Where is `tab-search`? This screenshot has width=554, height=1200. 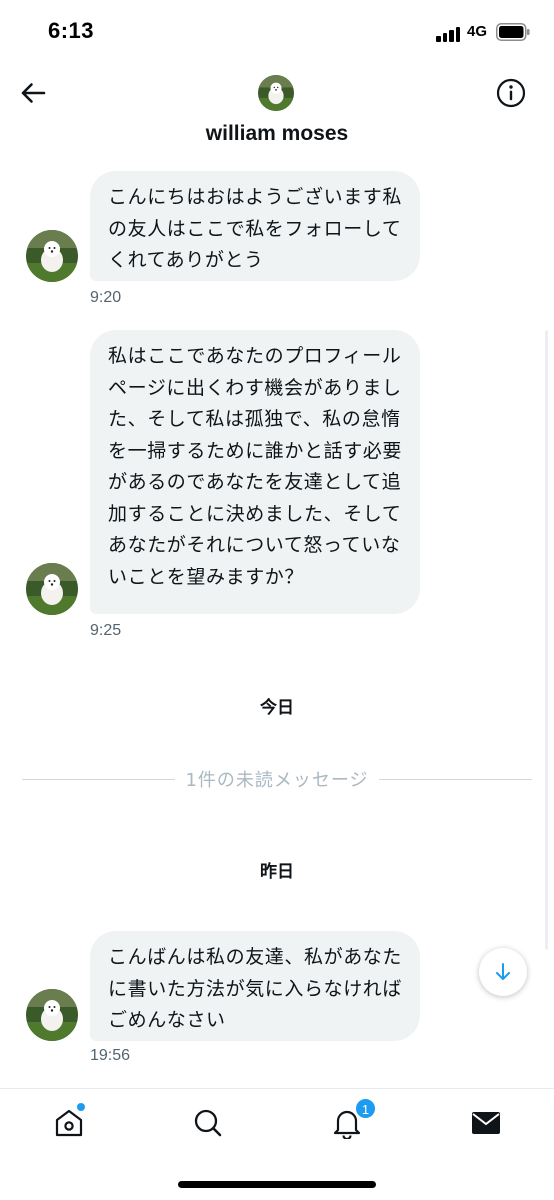
tab-search is located at coordinates (208, 1123).